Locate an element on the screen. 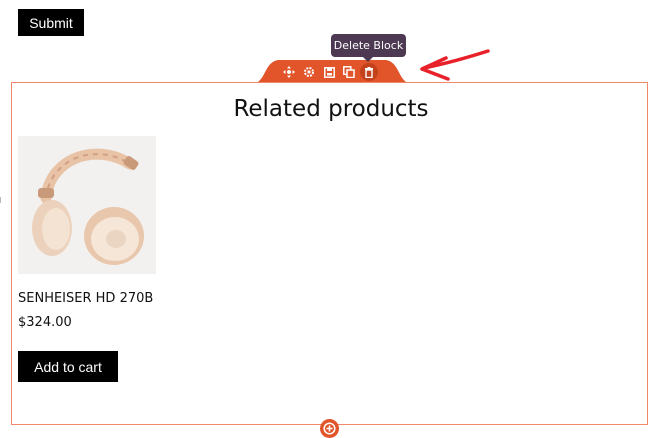  product-price: $324.00 is located at coordinates (45, 322).